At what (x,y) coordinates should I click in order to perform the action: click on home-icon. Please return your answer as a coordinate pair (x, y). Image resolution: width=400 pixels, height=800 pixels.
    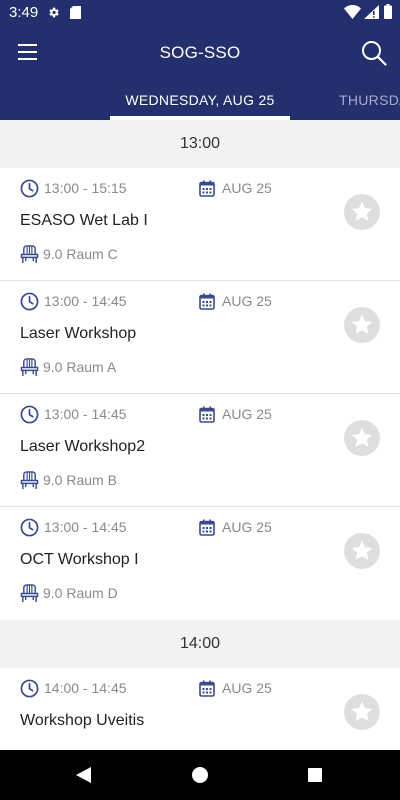
    Looking at the image, I should click on (200, 775).